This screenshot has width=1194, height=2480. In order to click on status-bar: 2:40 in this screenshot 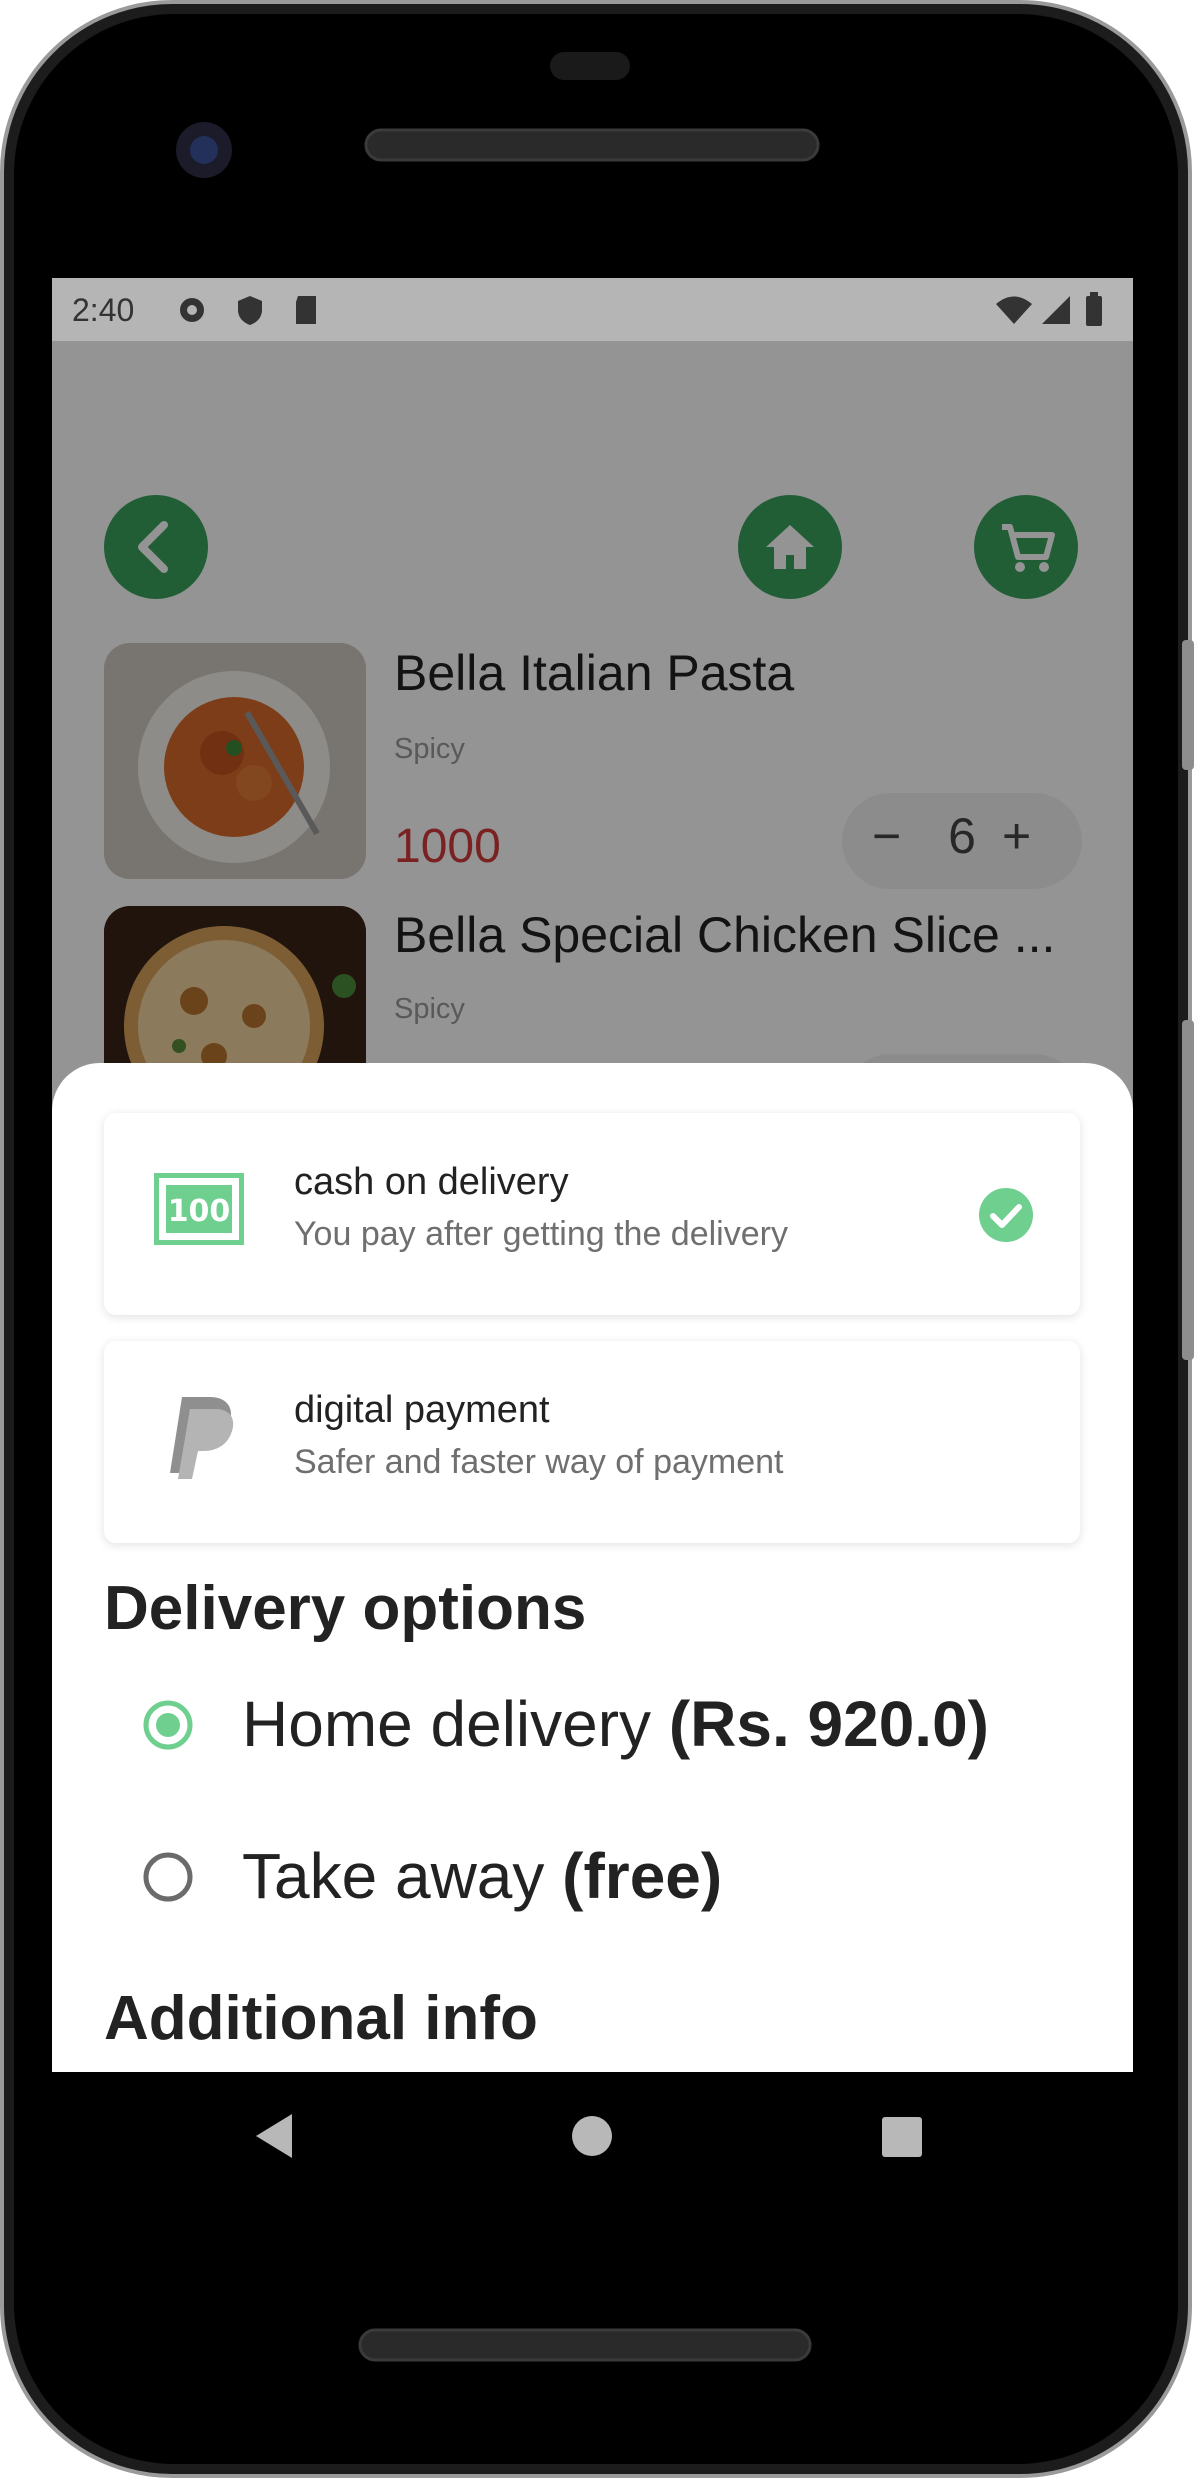, I will do `click(592, 309)`.